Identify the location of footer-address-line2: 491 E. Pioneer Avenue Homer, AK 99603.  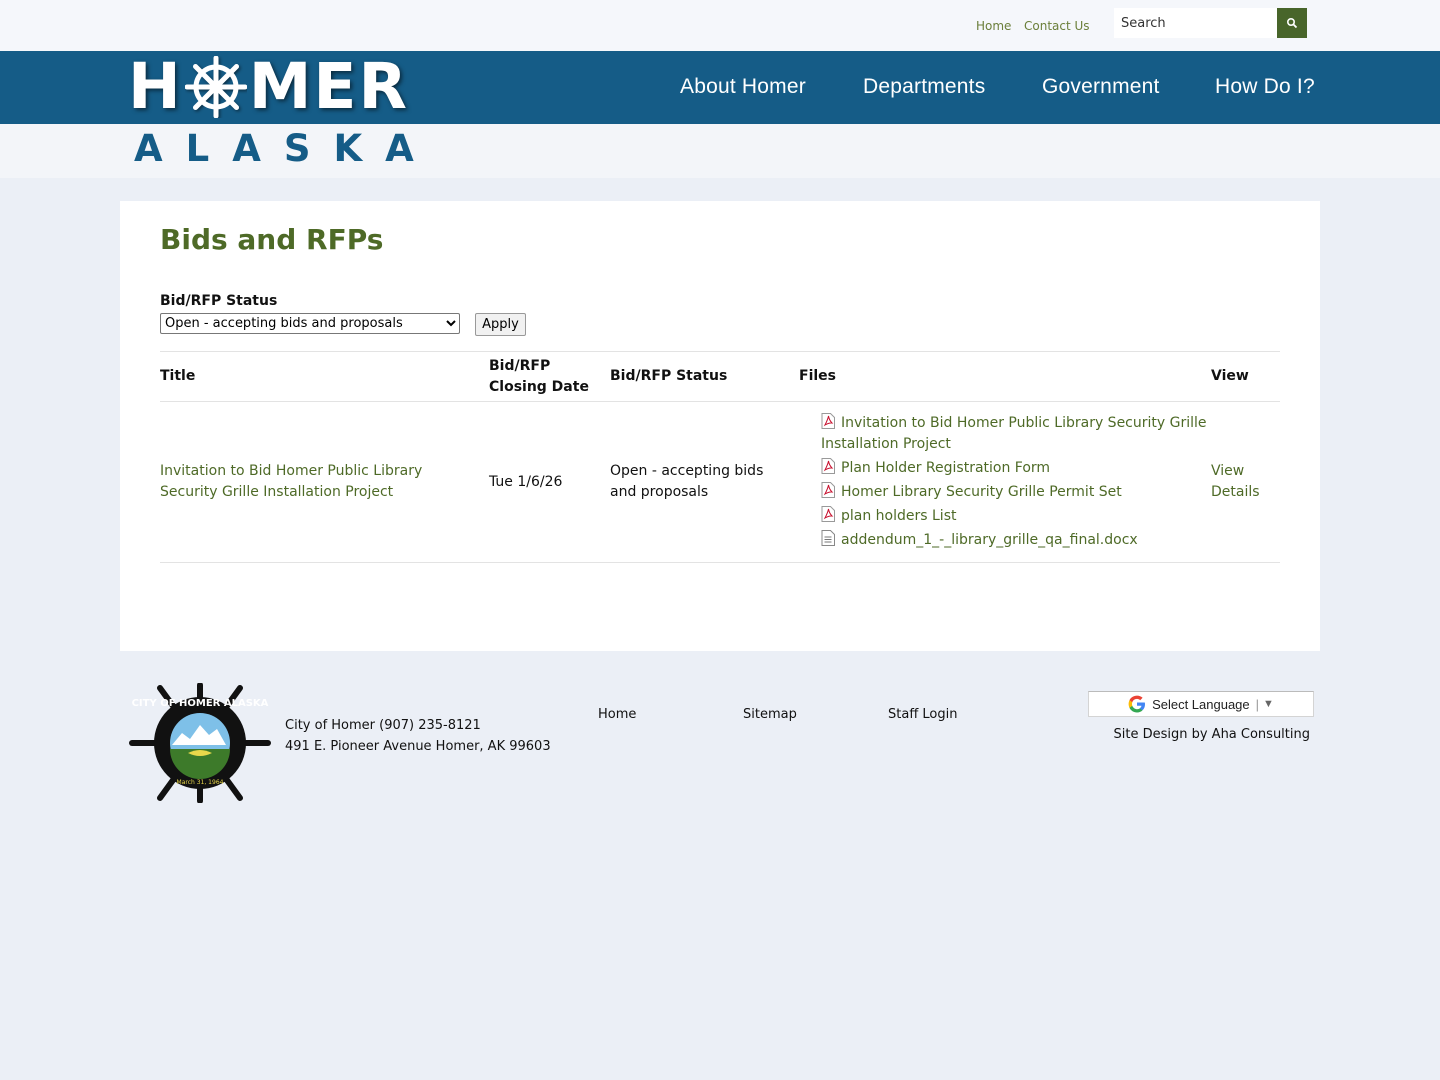
(418, 746).